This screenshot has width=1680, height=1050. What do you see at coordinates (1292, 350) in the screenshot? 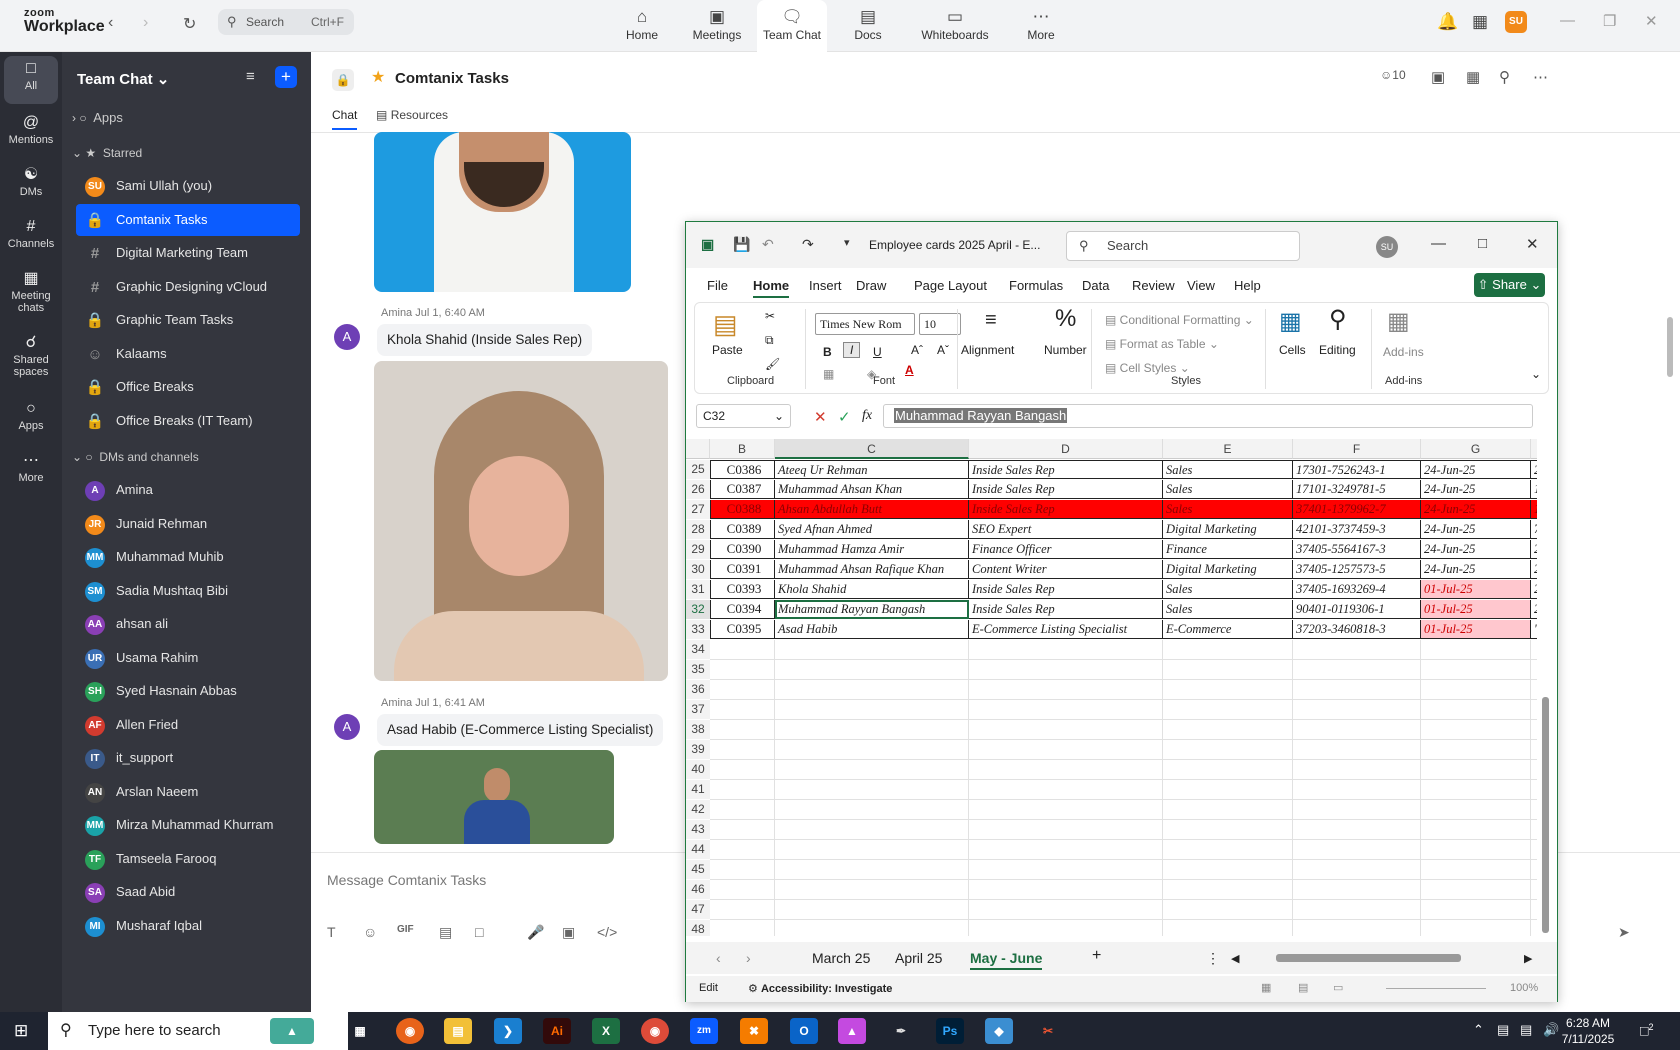
I see `cells-button: Cells` at bounding box center [1292, 350].